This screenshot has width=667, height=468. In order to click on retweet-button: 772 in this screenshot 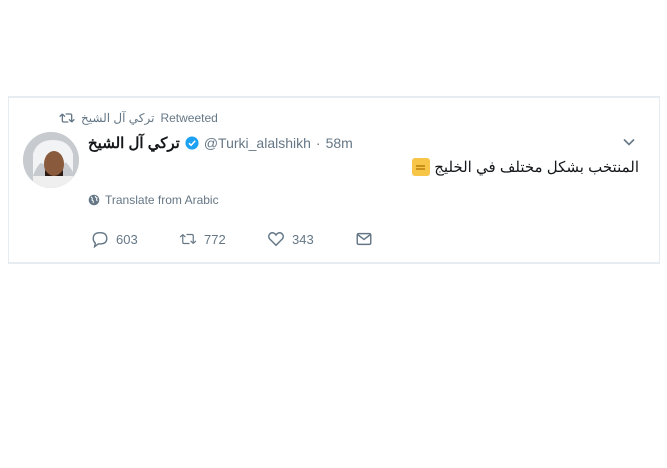, I will do `click(223, 239)`.